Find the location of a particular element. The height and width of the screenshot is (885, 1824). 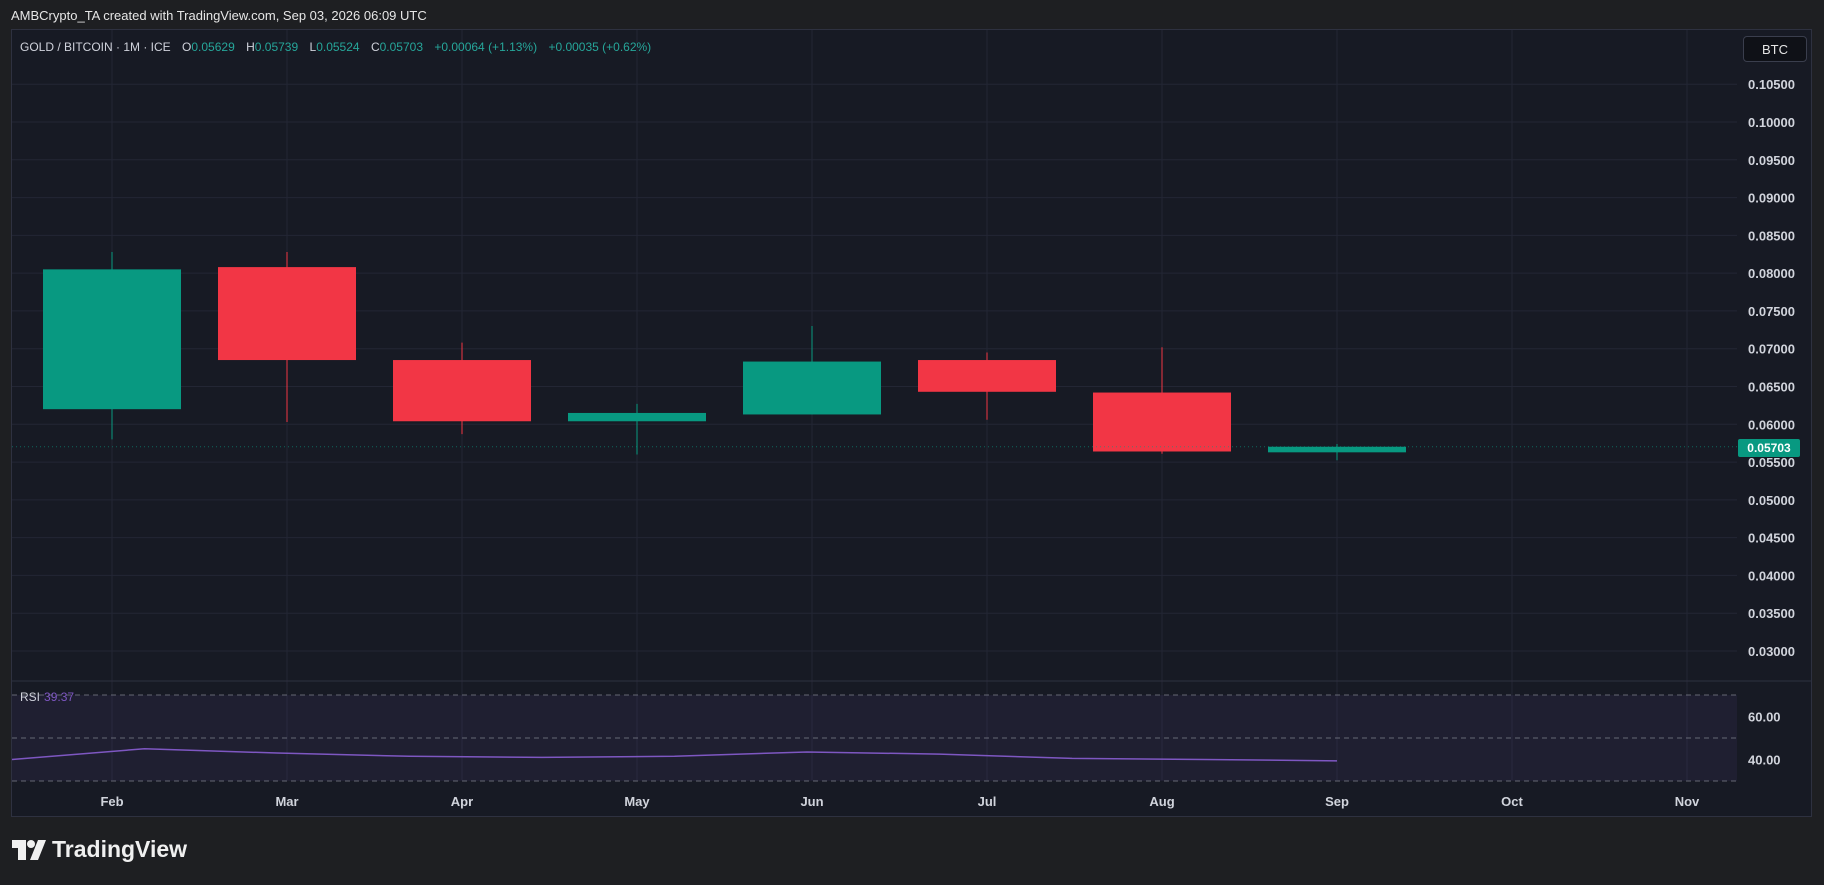

close-label: C is located at coordinates (375, 47).